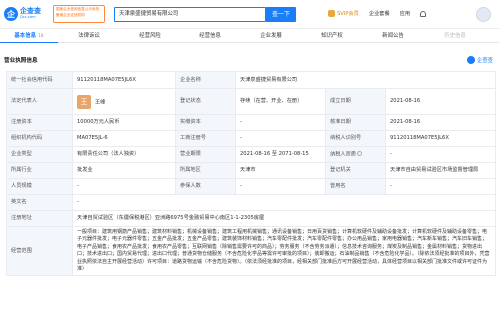  Describe the element at coordinates (343, 154) in the screenshot. I see `taxpayer-qual-label-text: 纳税人资质` at that location.